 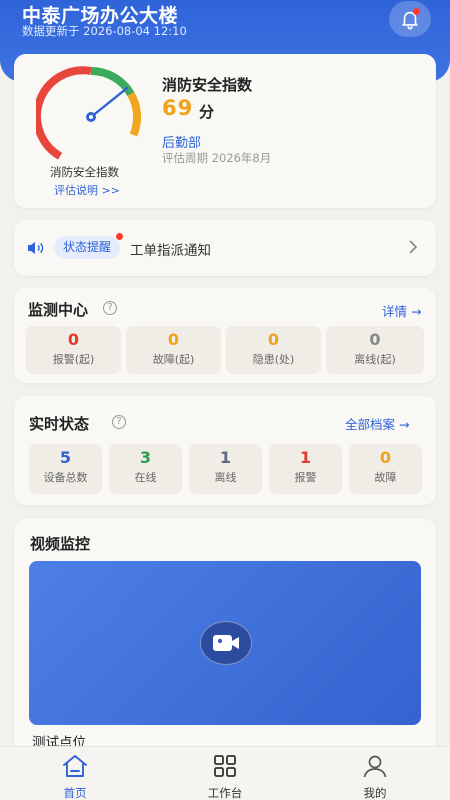 What do you see at coordinates (225, 766) in the screenshot?
I see `grid-icon` at bounding box center [225, 766].